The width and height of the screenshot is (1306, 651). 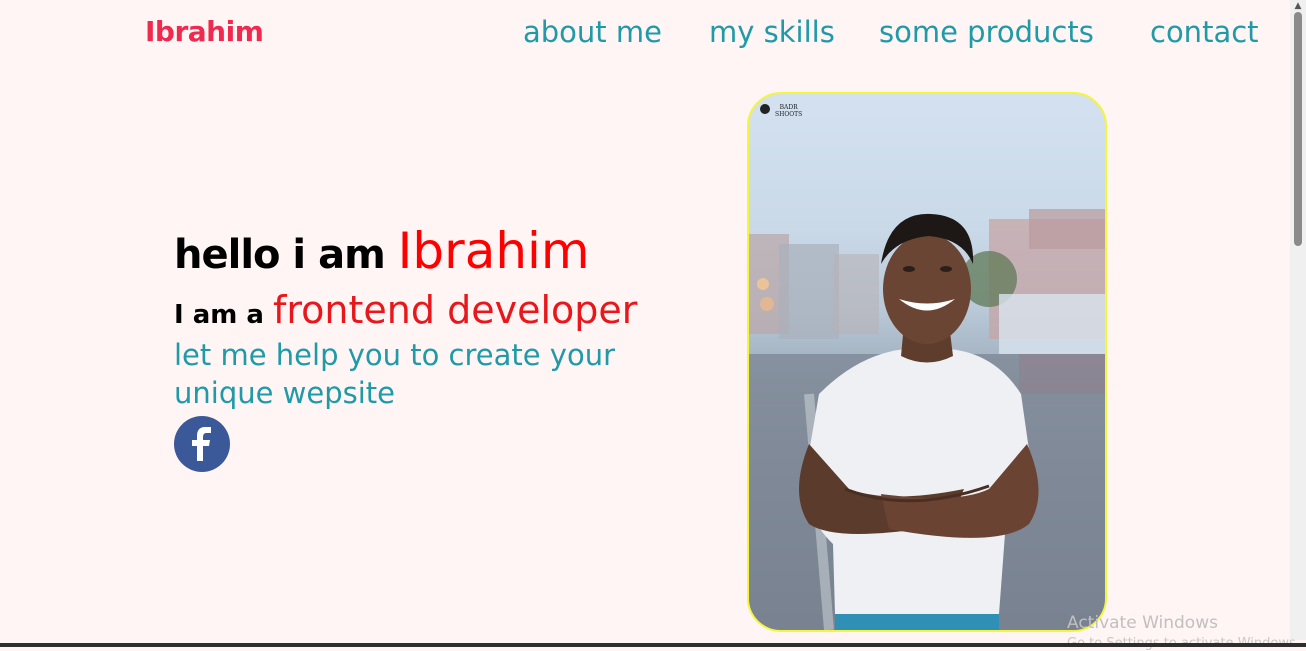 I want to click on role-title: frontend developer, so click(x=455, y=310).